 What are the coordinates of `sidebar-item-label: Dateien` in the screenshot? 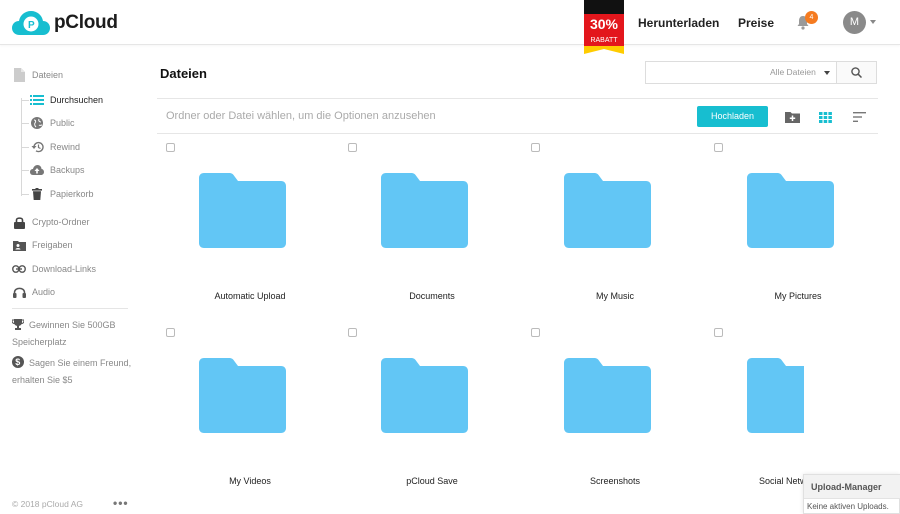 It's located at (48, 75).